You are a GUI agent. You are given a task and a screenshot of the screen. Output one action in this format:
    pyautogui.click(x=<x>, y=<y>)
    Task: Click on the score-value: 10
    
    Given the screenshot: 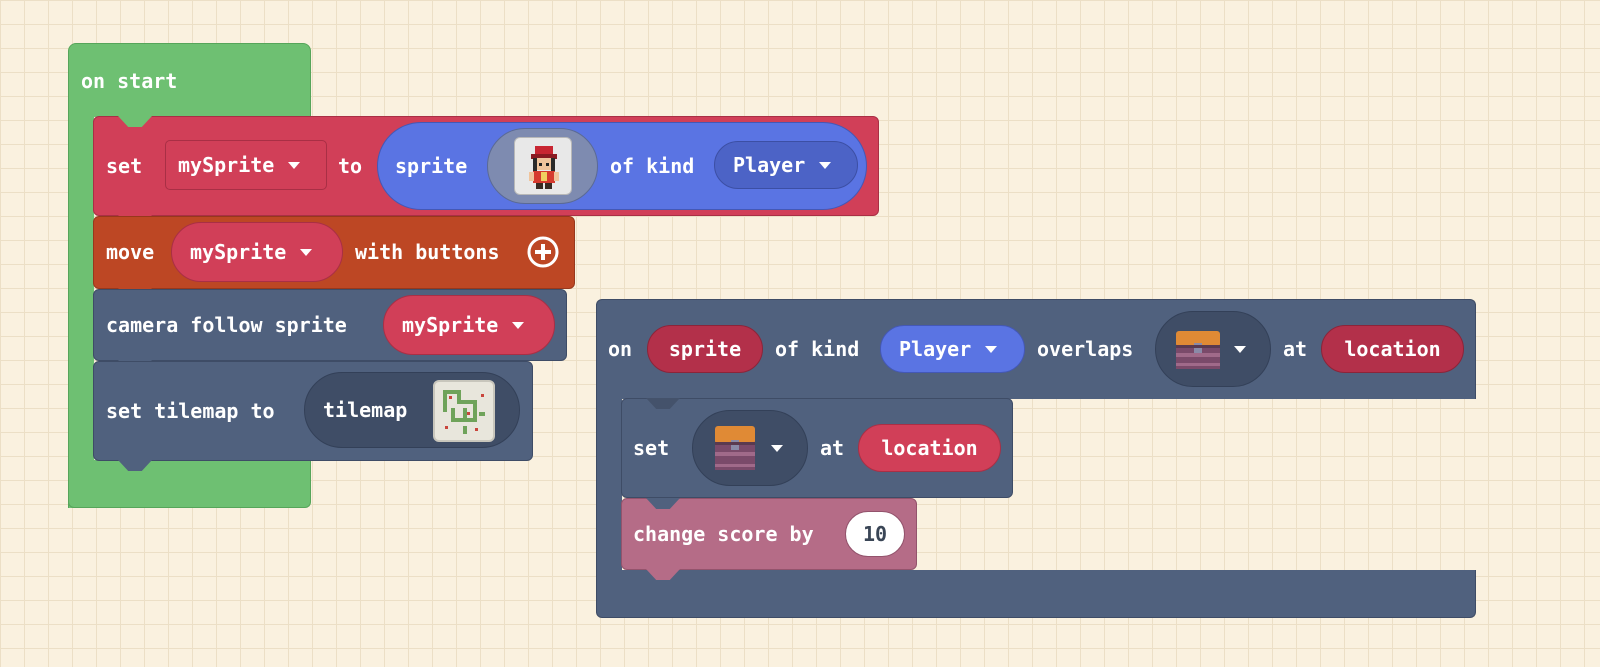 What is the action you would take?
    pyautogui.click(x=875, y=534)
    